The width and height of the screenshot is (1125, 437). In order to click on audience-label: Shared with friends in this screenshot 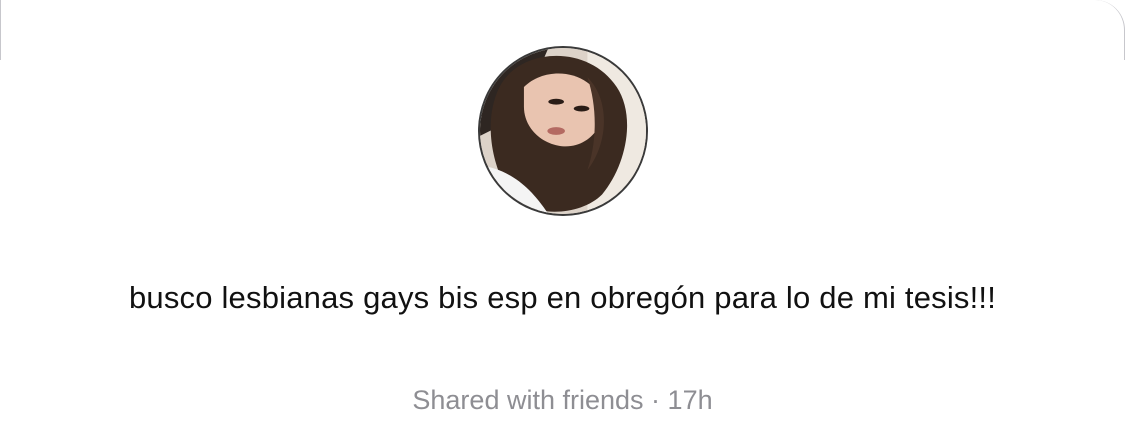, I will do `click(527, 400)`.